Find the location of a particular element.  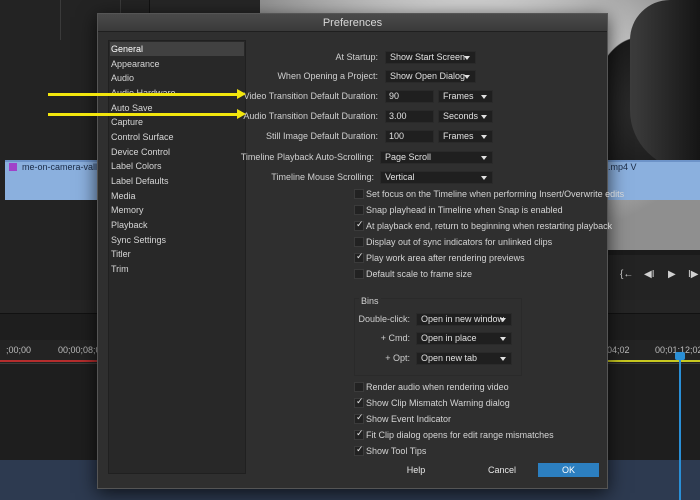

video-transition-unit-dropdown: Frames is located at coordinates (465, 96).